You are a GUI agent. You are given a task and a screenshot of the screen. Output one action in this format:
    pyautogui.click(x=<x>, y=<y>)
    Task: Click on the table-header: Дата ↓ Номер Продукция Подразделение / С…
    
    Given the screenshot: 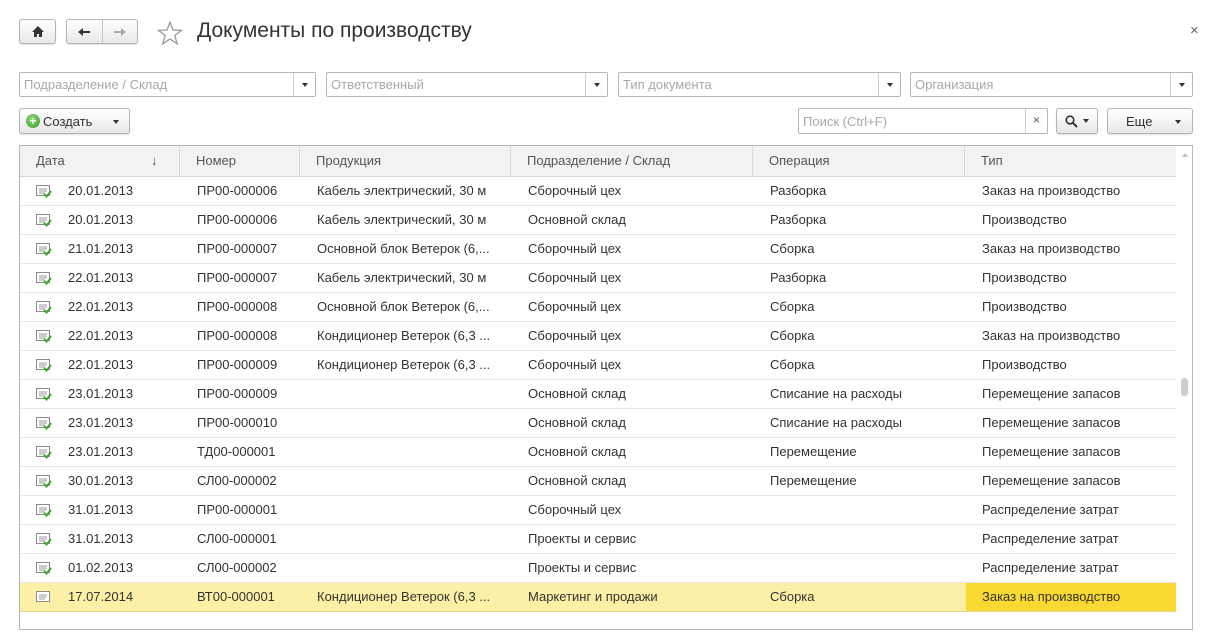 What is the action you would take?
    pyautogui.click(x=598, y=161)
    